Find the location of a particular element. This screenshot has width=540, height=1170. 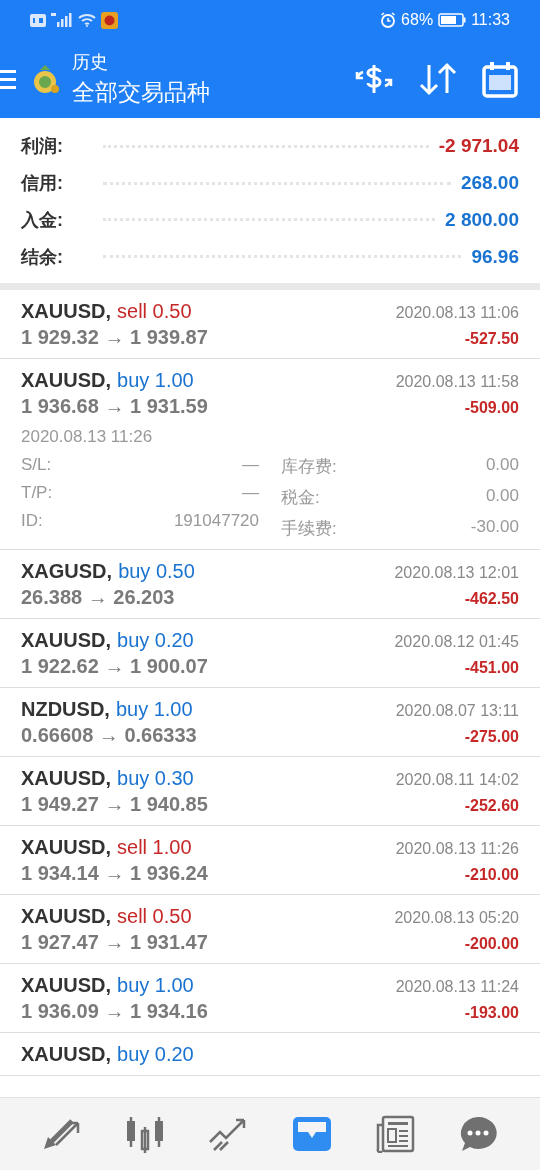

battery-icon is located at coordinates (452, 20).